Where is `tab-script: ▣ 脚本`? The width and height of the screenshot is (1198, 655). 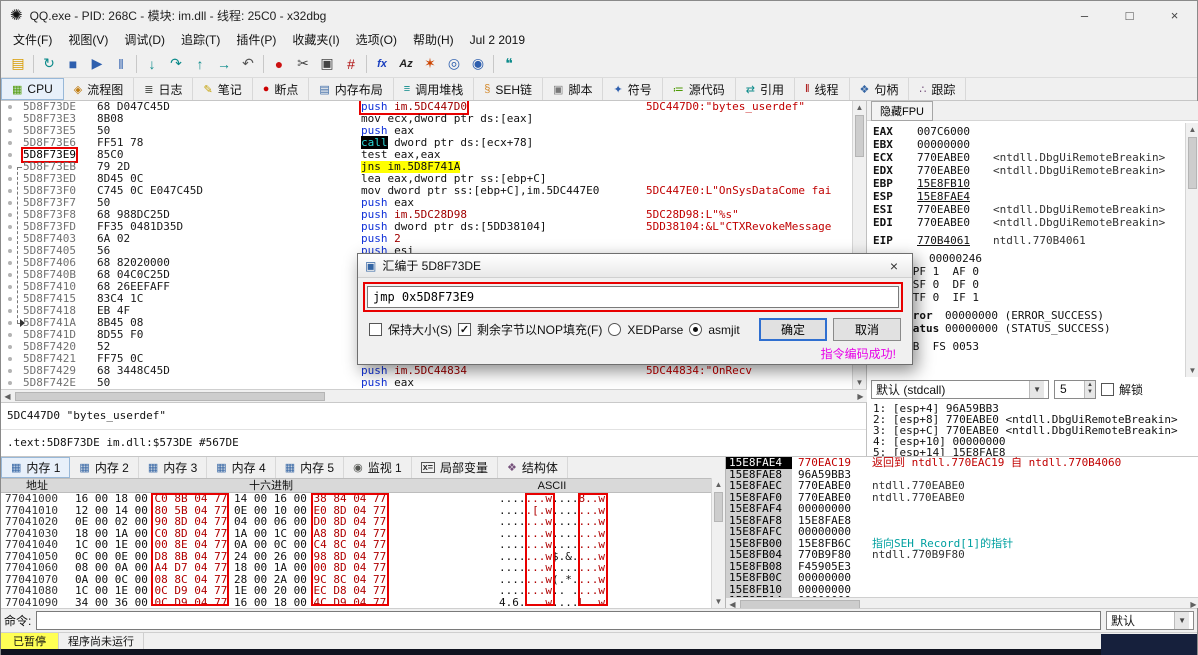
tab-script: ▣ 脚本 is located at coordinates (573, 89).